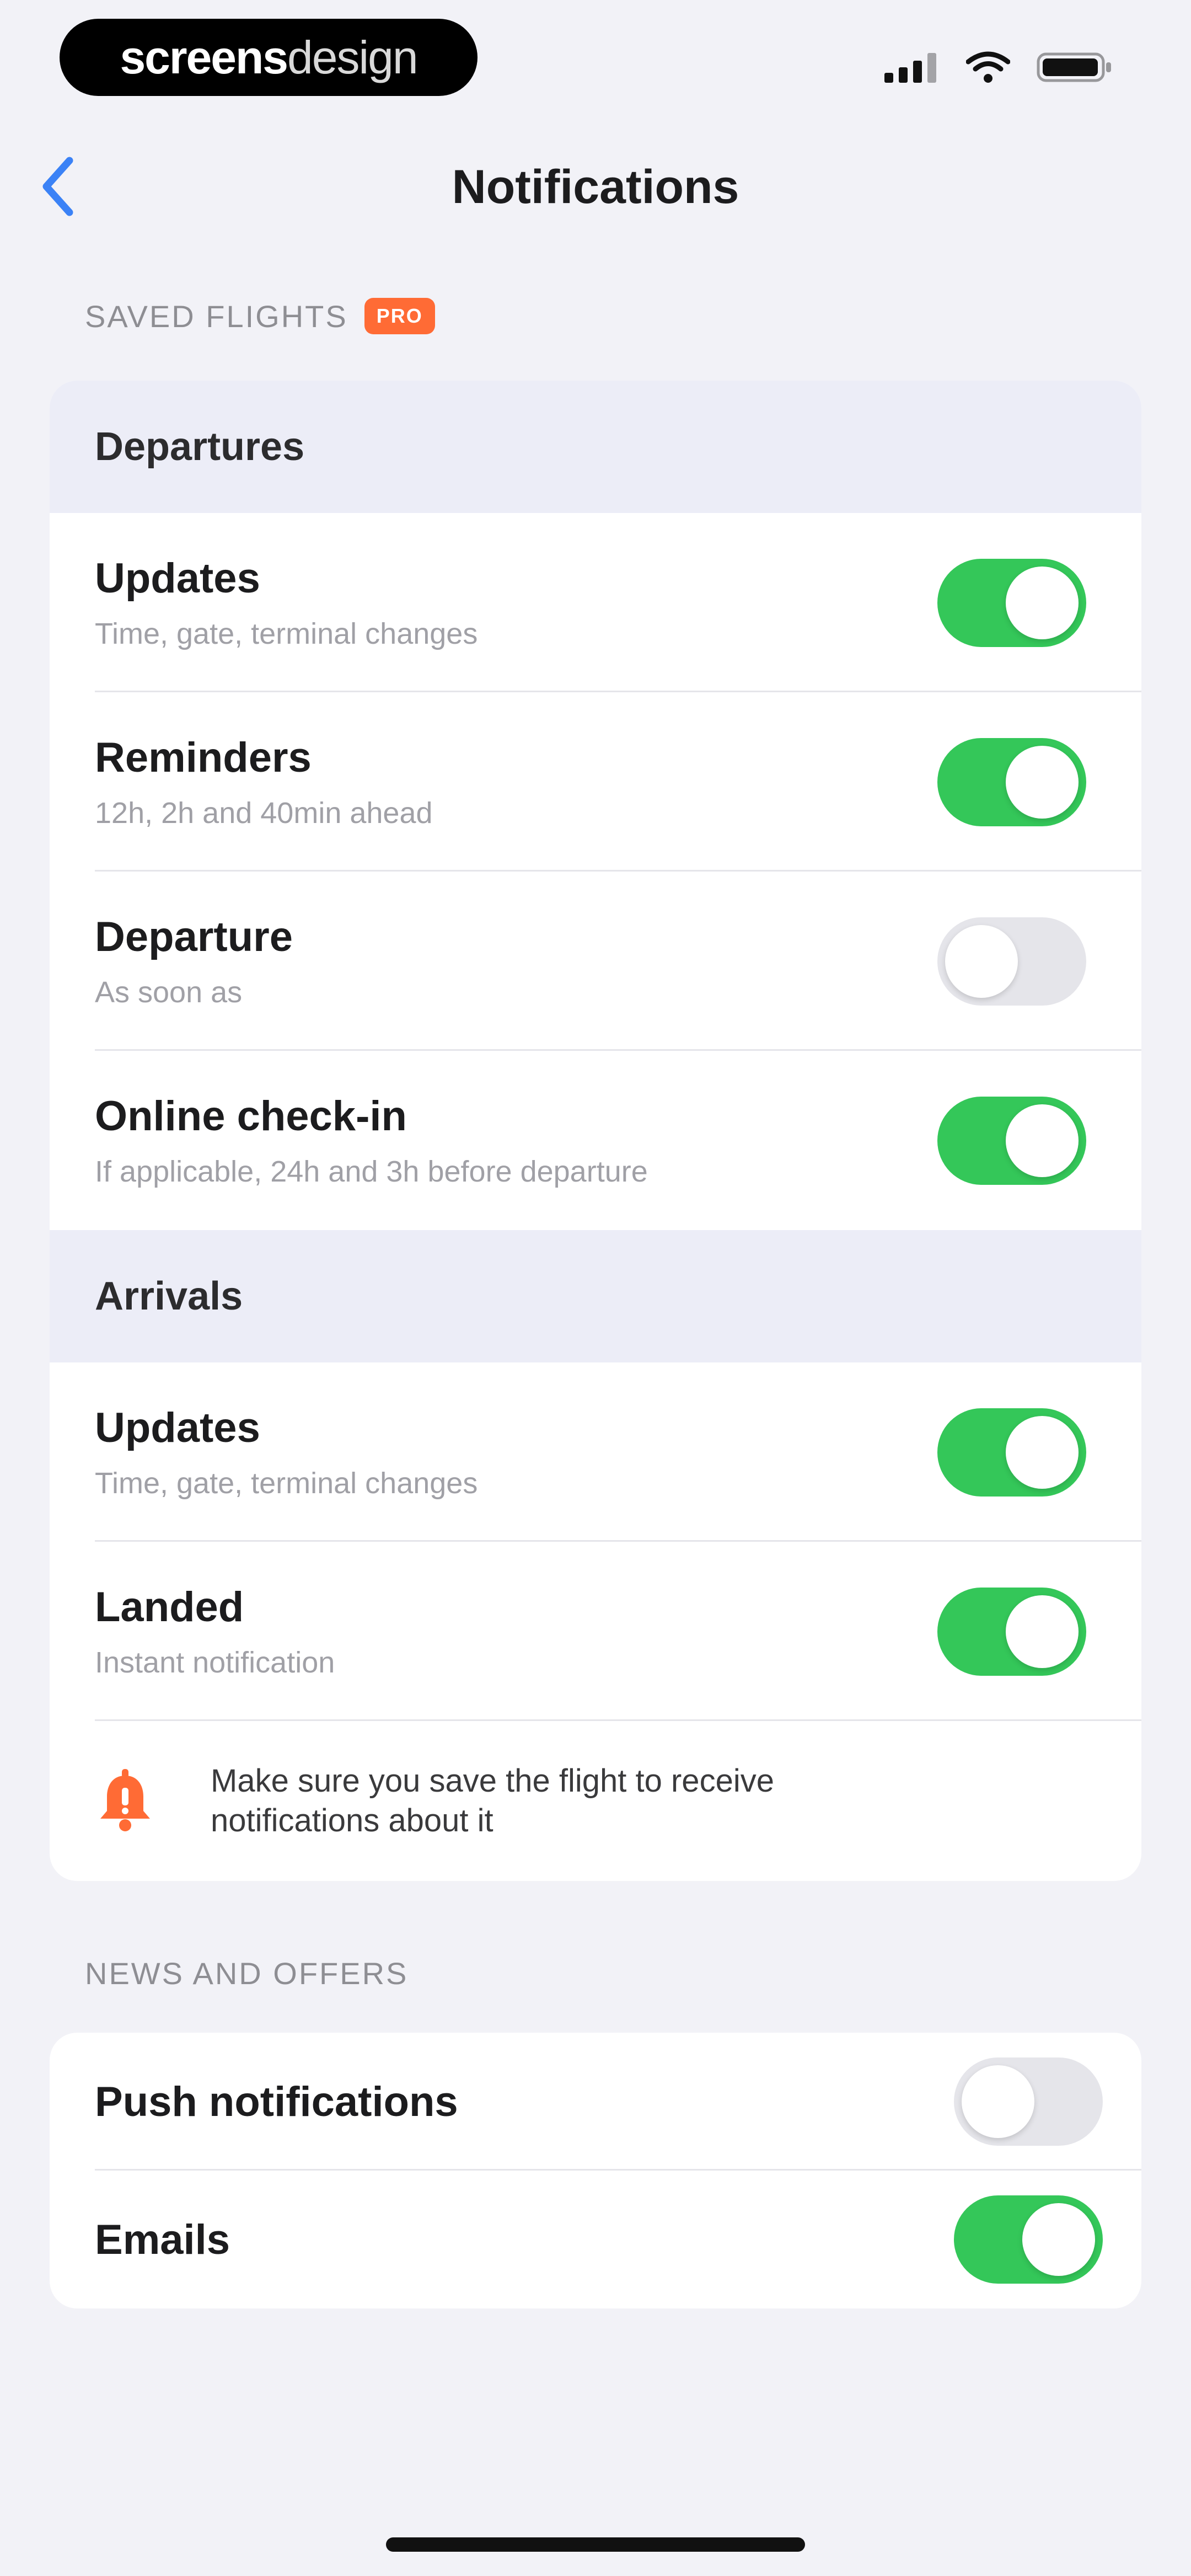  What do you see at coordinates (618, 1720) in the screenshot?
I see `row-divider` at bounding box center [618, 1720].